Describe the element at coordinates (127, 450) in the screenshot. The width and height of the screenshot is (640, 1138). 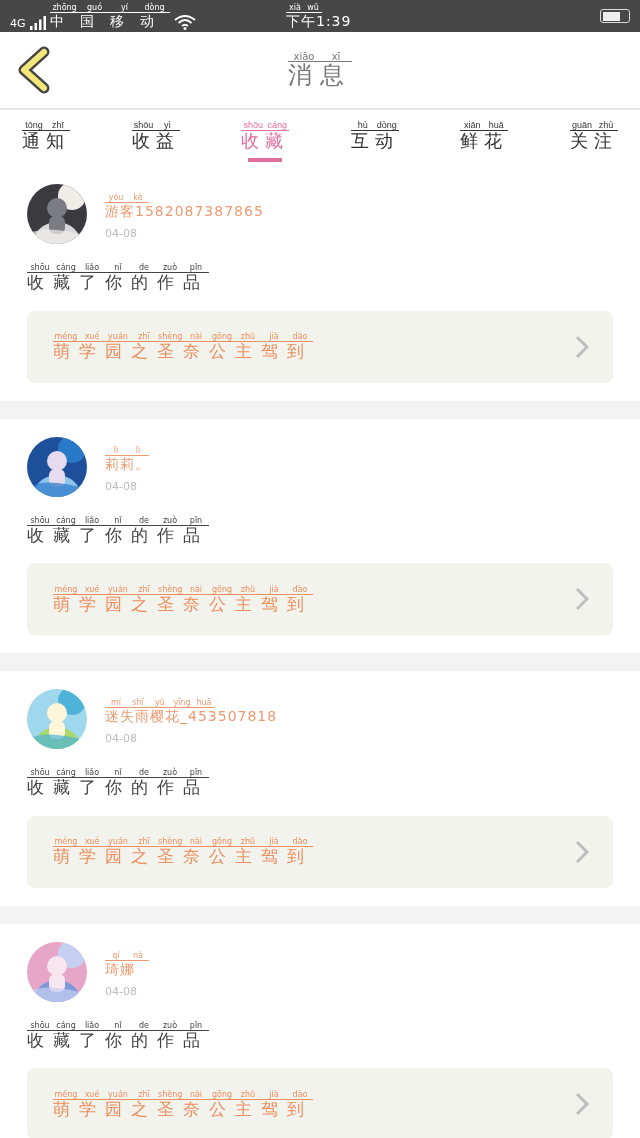
I see `name-pinyin: lì lì` at that location.